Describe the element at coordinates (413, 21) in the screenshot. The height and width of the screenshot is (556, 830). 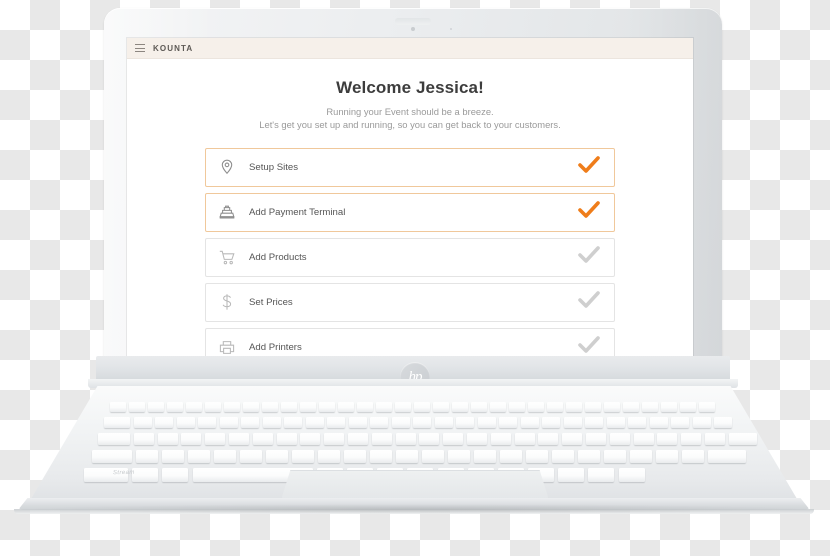
I see `webcam-notch` at that location.